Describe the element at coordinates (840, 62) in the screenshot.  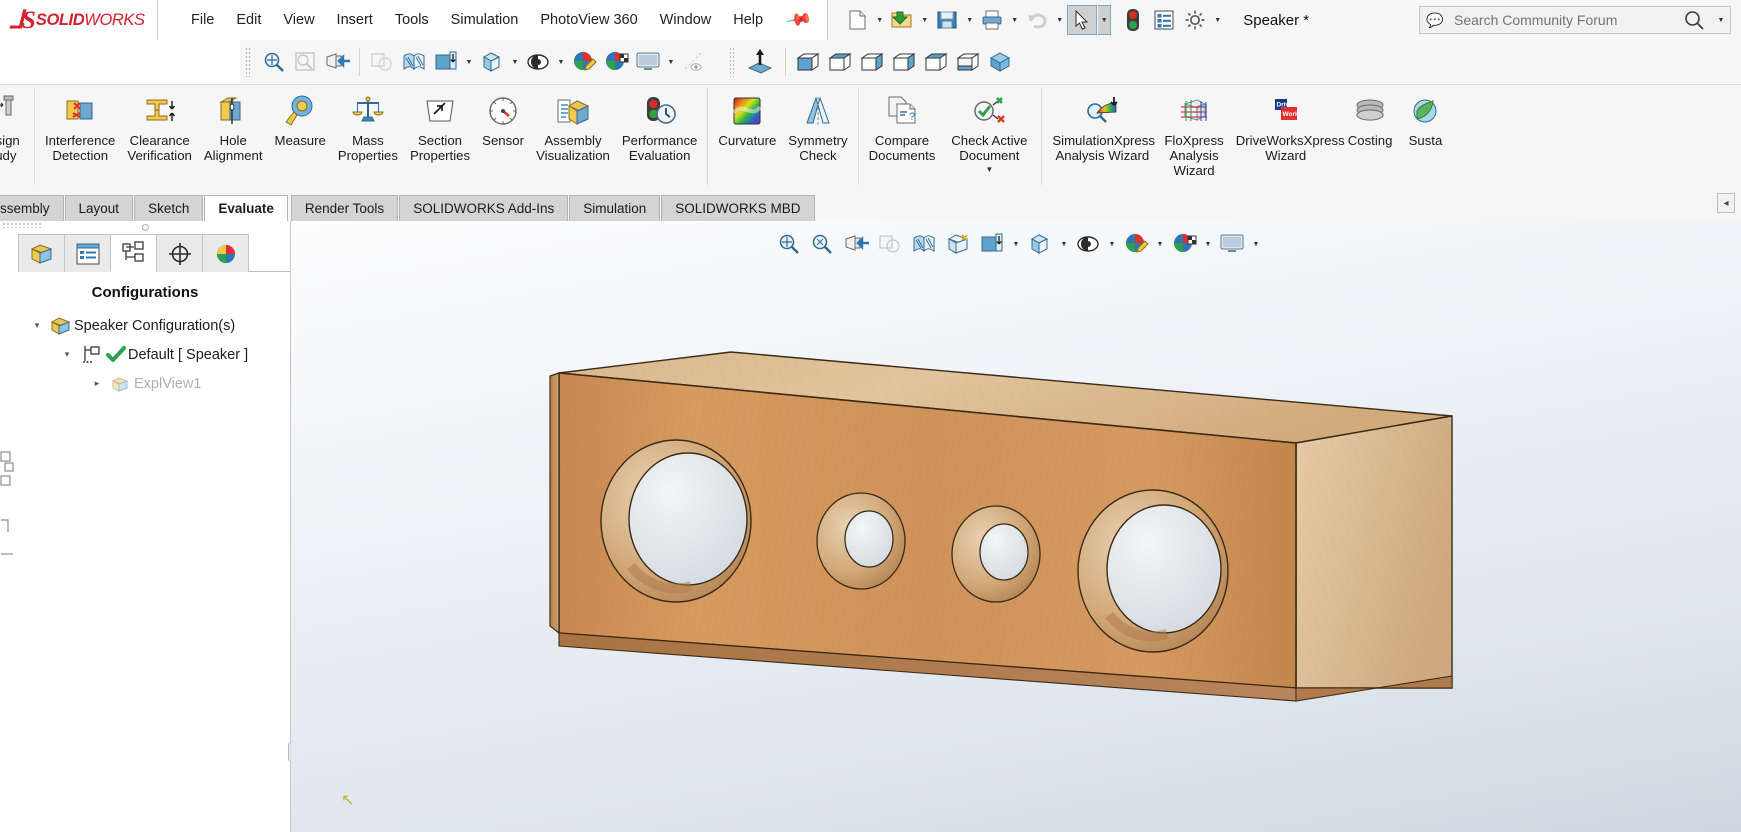
I see `cube-back-icon` at that location.